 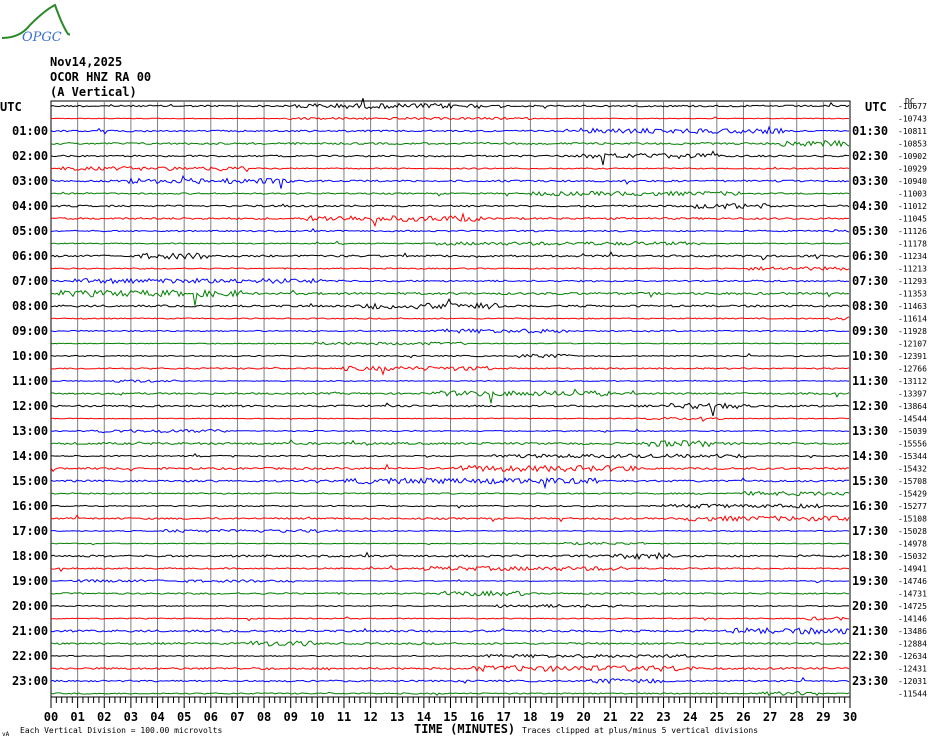 What do you see at coordinates (912, 356) in the screenshot?
I see `trace-dc-offset: -12391` at bounding box center [912, 356].